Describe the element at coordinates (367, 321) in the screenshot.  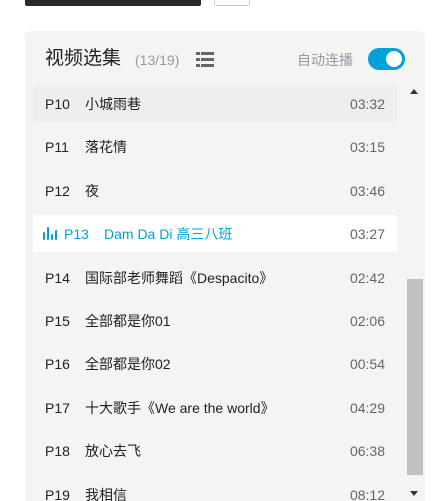
I see `episode-duration: 02:06` at that location.